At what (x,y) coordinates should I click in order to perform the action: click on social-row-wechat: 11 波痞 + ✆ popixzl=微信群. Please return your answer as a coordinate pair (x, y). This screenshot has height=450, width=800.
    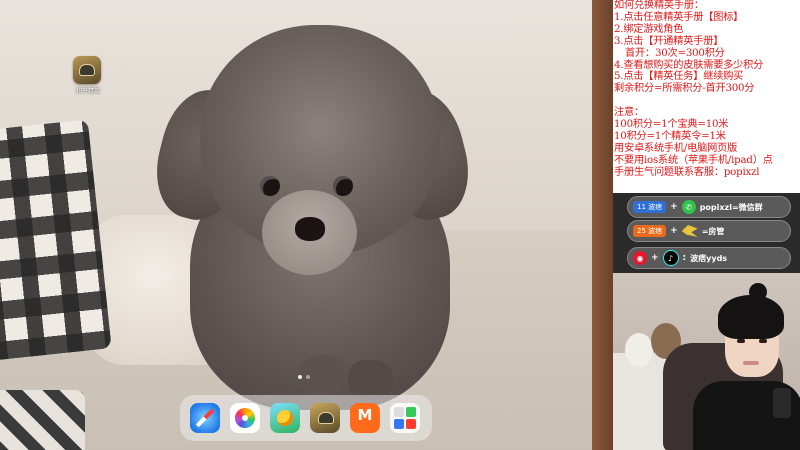
    Looking at the image, I should click on (709, 207).